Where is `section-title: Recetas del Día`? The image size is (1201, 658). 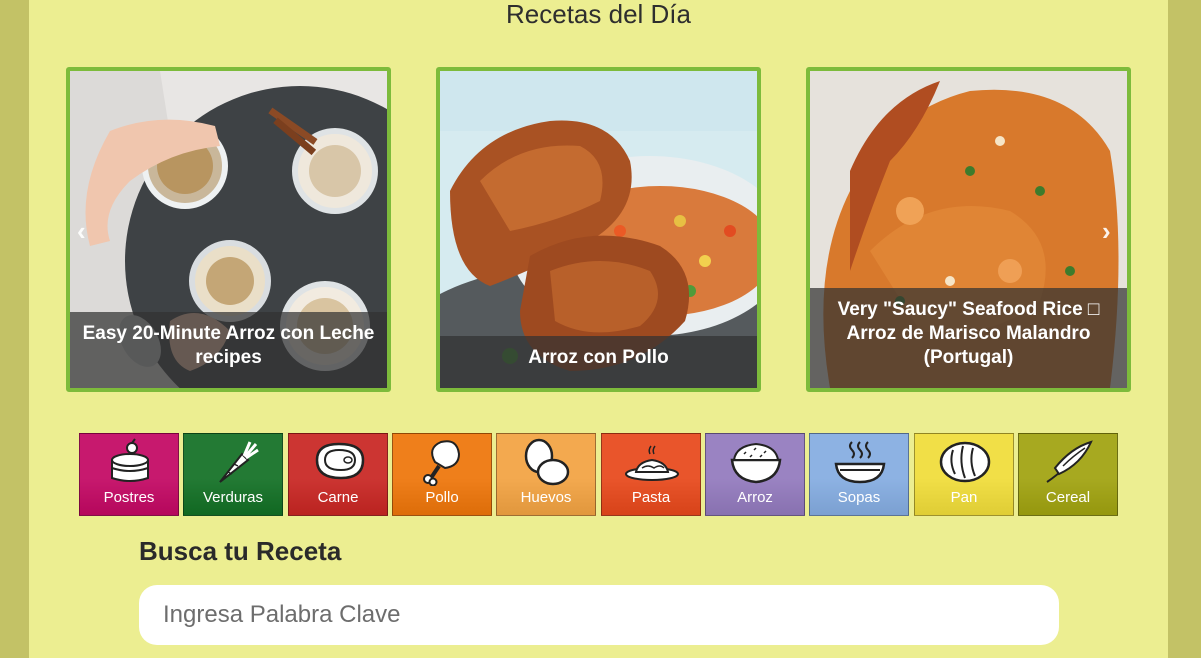
section-title: Recetas del Día is located at coordinates (598, 14).